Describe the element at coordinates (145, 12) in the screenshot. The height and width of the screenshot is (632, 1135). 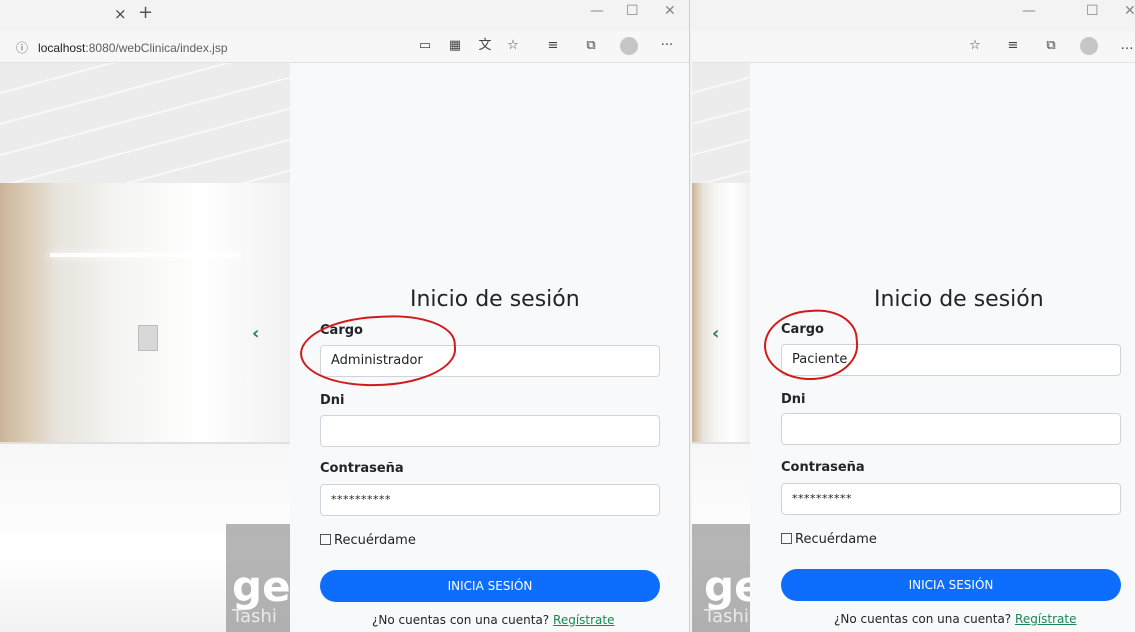
I see `new-tab-icon: +` at that location.